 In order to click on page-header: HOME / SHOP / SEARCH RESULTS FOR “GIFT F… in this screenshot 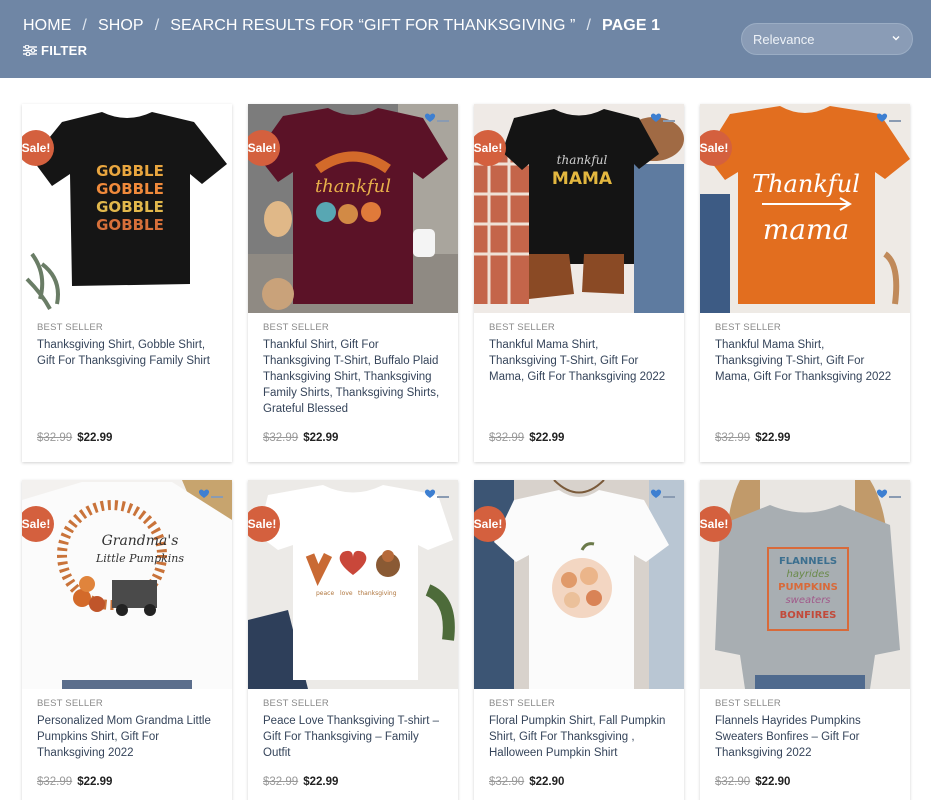, I will do `click(465, 39)`.